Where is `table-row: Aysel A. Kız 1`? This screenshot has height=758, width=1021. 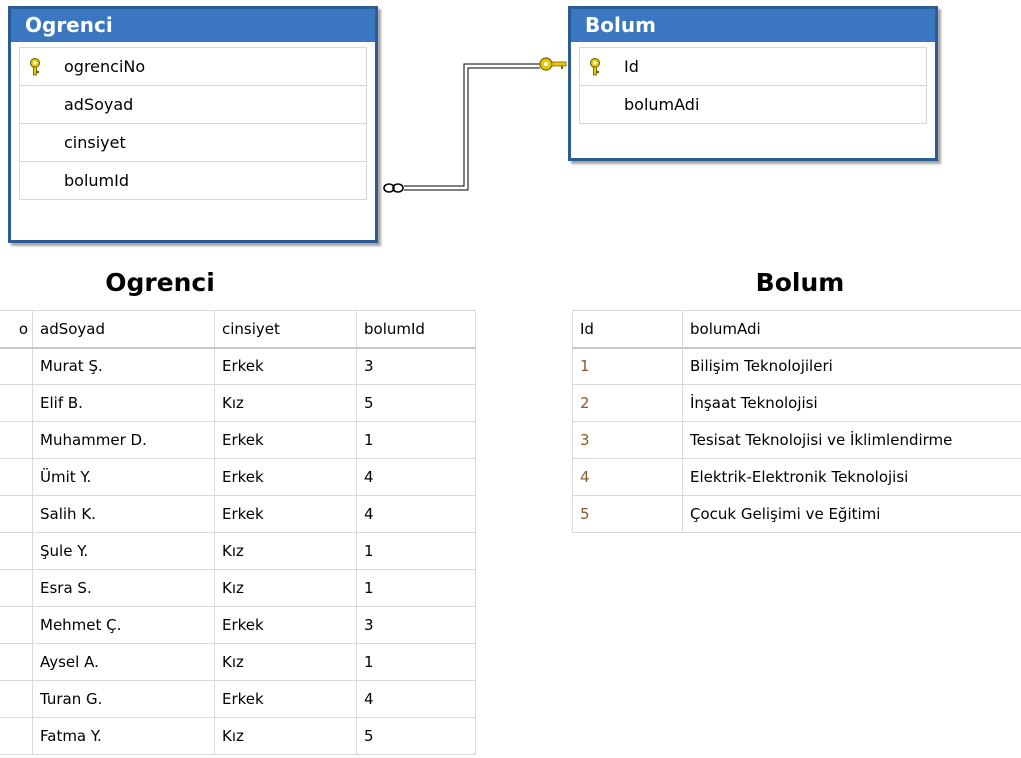
table-row: Aysel A. Kız 1 is located at coordinates (238, 662).